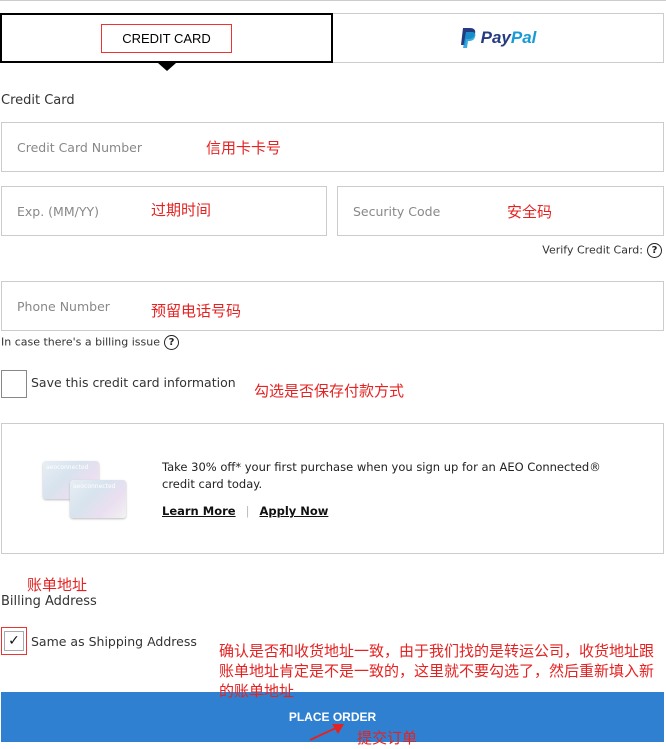  I want to click on learn-more-link: Learn More, so click(199, 511).